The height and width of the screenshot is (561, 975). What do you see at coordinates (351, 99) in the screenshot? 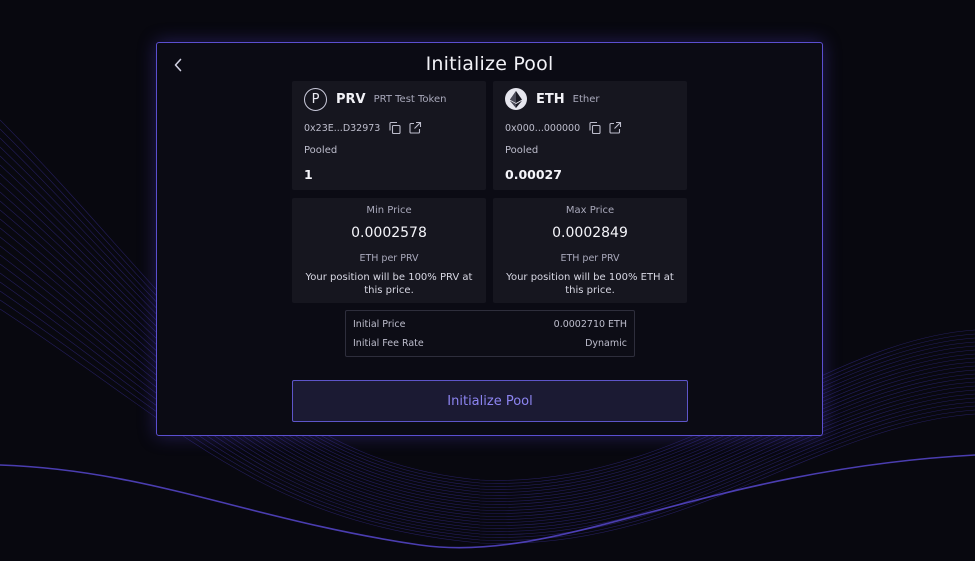
I see `token-symbol: PRV` at bounding box center [351, 99].